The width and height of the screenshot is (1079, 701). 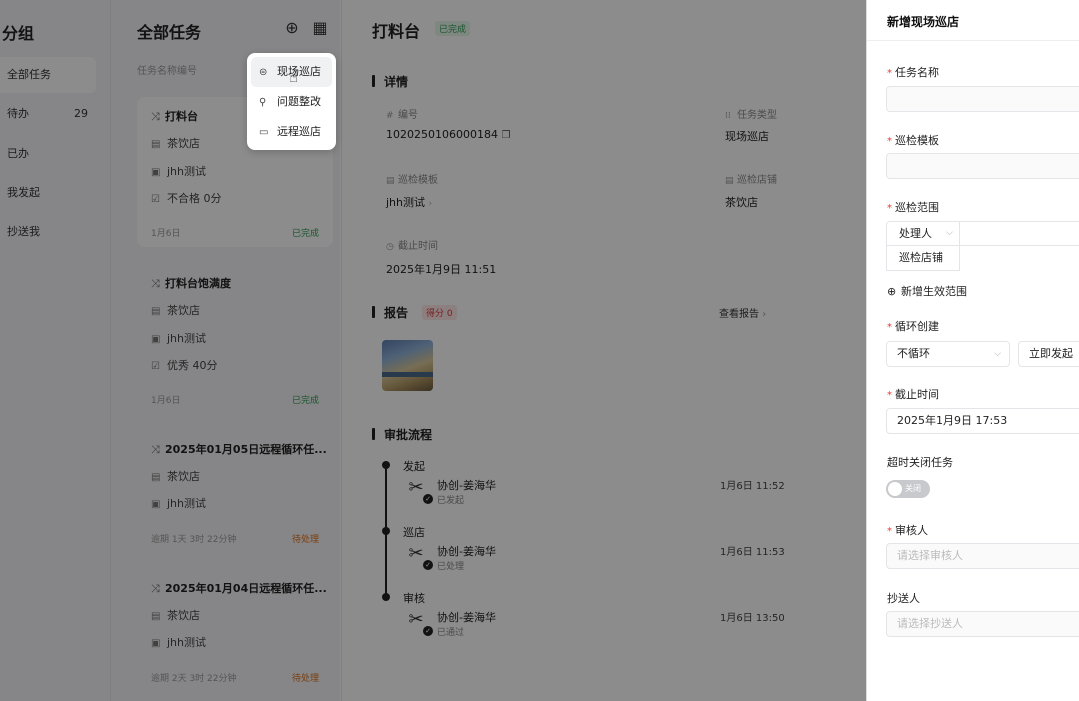 I want to click on toggle-text: 关闭, so click(x=913, y=488).